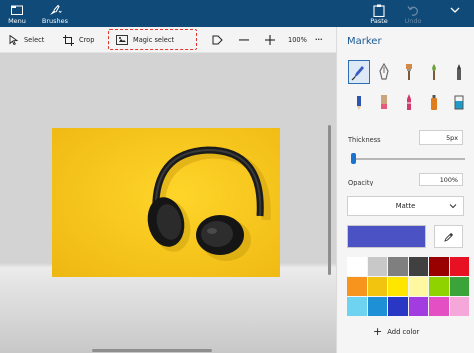  Describe the element at coordinates (409, 72) in the screenshot. I see `oil-brush-icon` at that location.